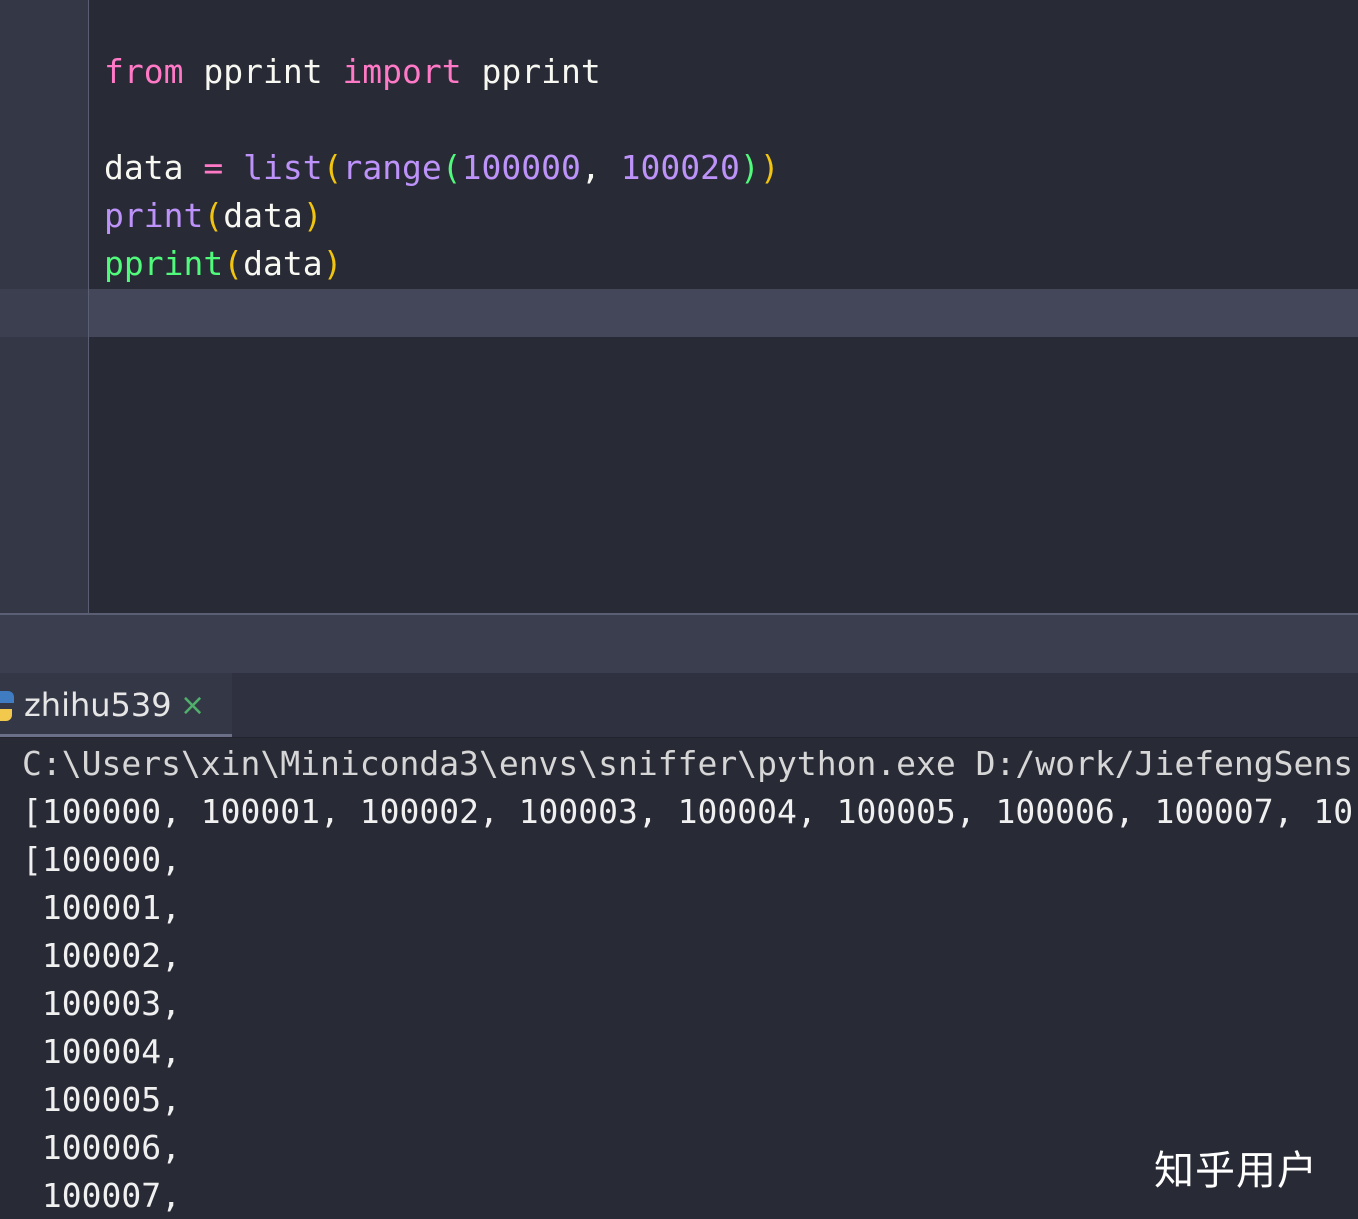 The height and width of the screenshot is (1219, 1358). Describe the element at coordinates (213, 167) in the screenshot. I see `assign-operator: =` at that location.